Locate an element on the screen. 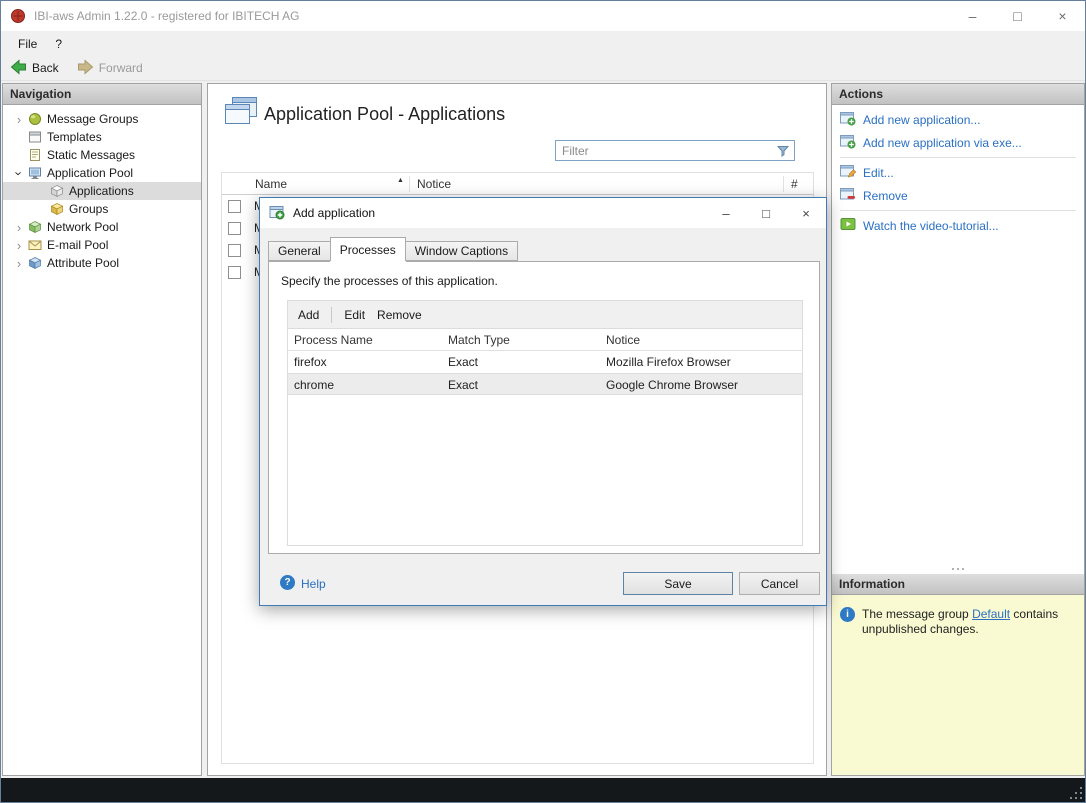 This screenshot has width=1086, height=803. dialog-close-button: × is located at coordinates (806, 213).